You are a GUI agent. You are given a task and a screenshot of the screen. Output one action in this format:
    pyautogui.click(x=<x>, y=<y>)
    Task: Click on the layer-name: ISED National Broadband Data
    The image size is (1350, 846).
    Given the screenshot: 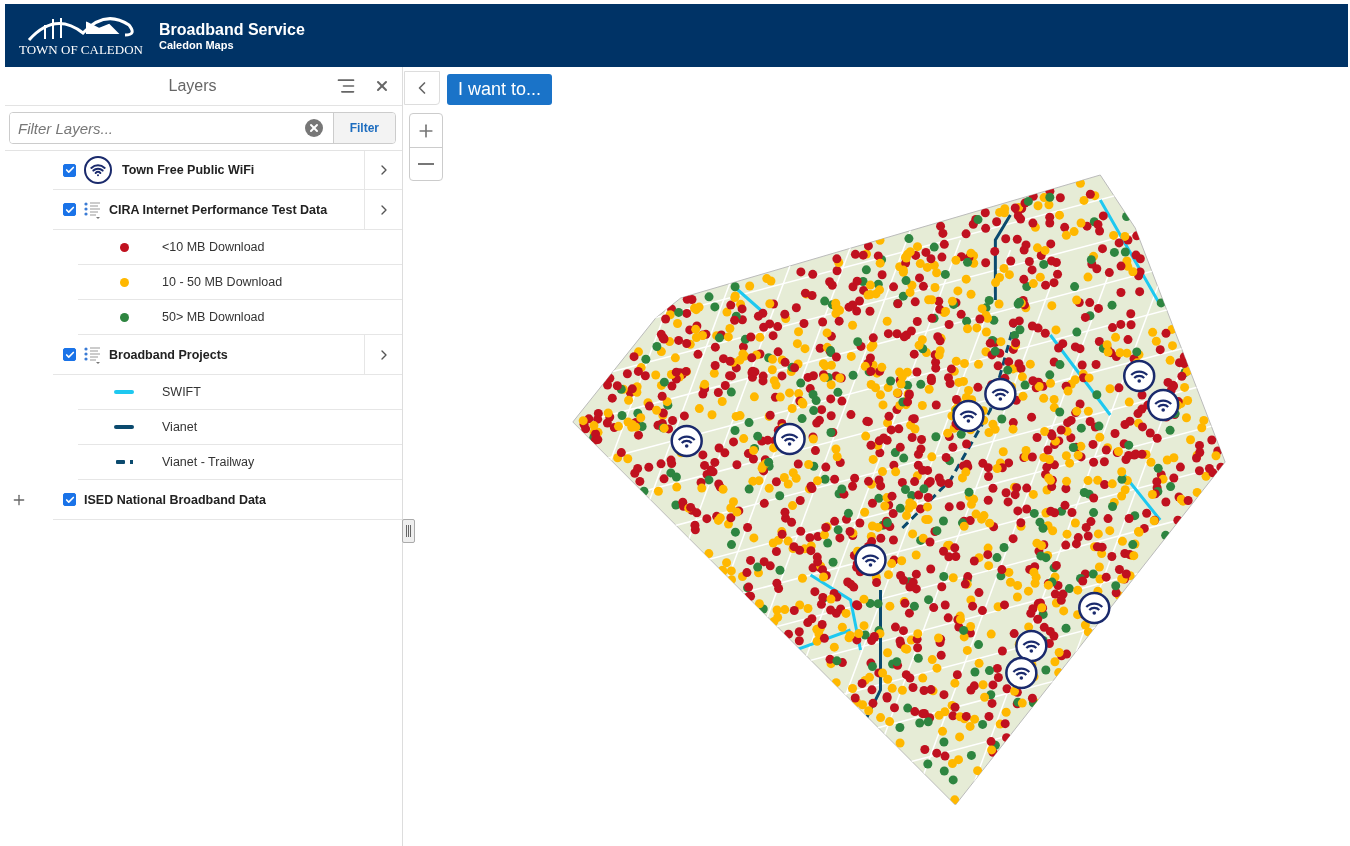 What is the action you would take?
    pyautogui.click(x=243, y=499)
    